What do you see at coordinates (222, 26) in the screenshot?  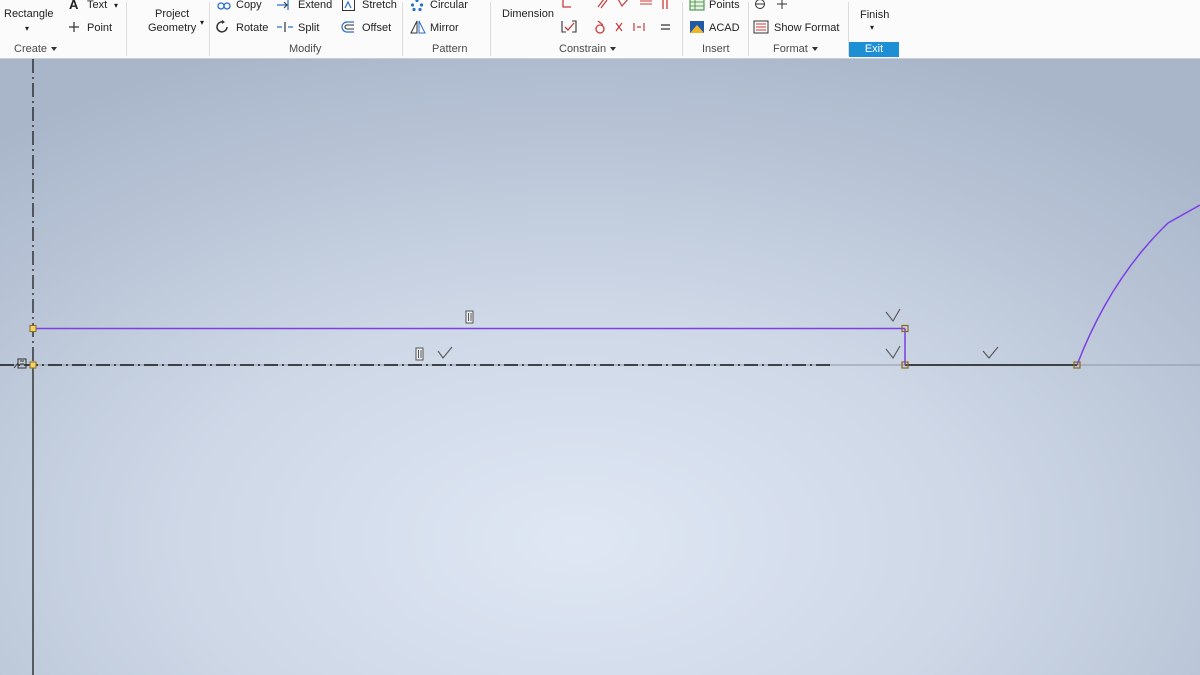 I see `rotate-icon` at bounding box center [222, 26].